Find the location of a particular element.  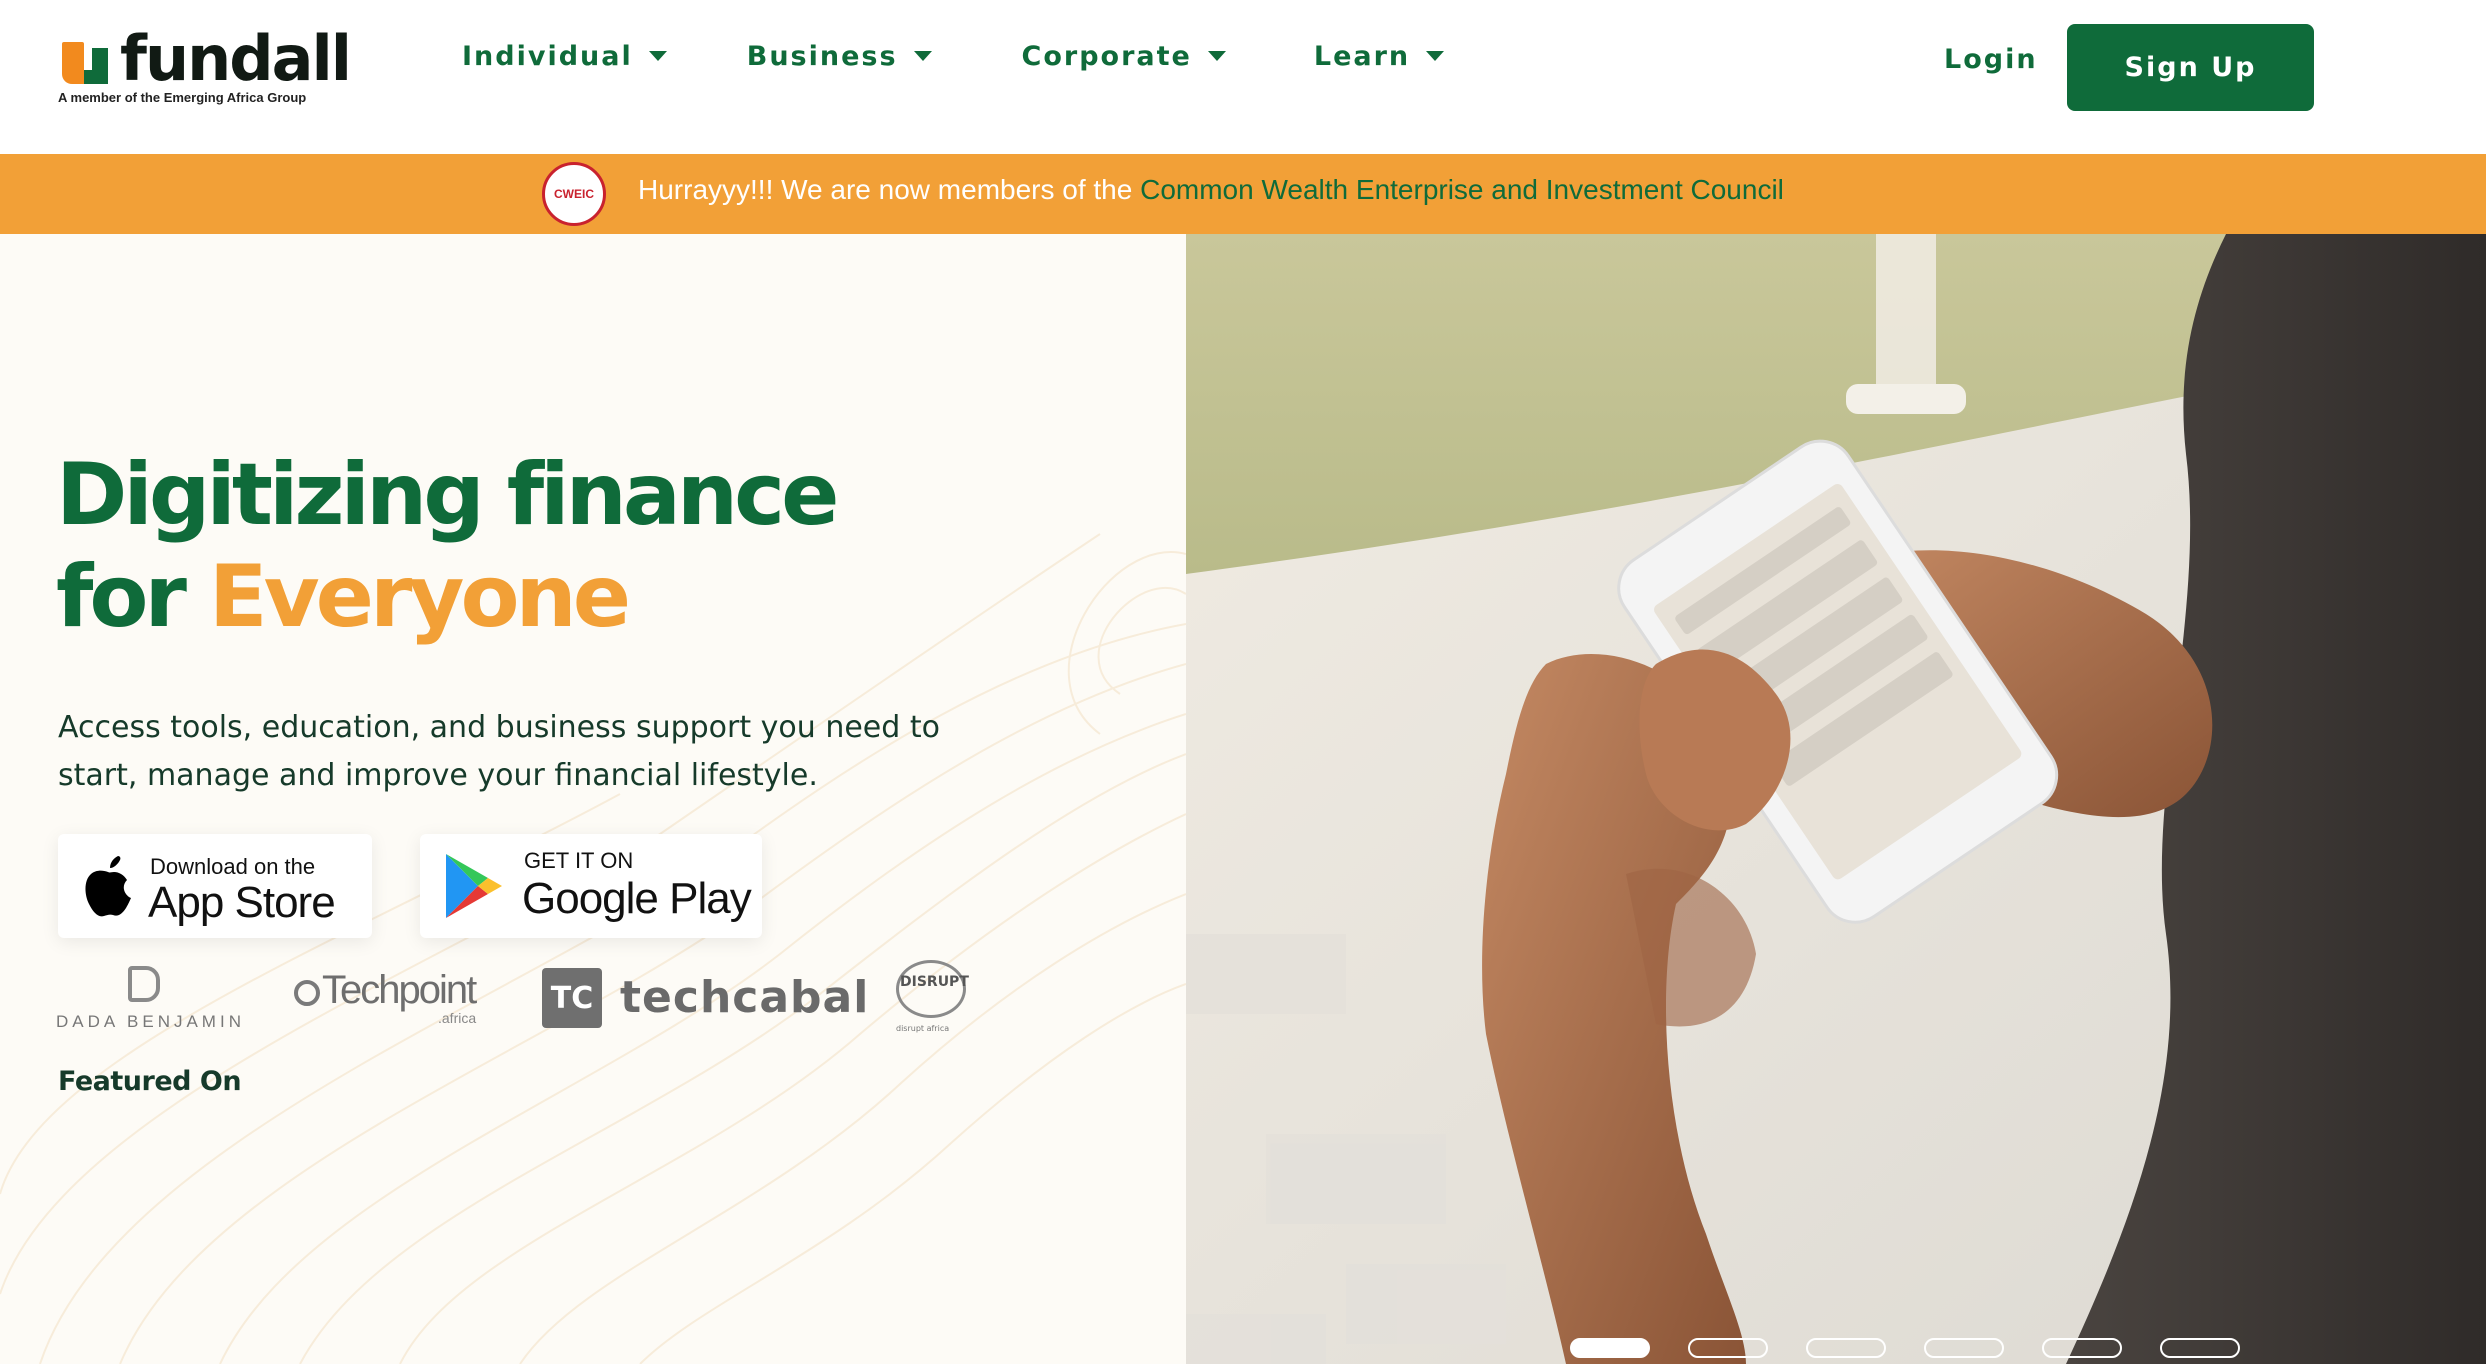

partner-dada-benjamin-logo: DADA BENJAMIN is located at coordinates (148, 1001).